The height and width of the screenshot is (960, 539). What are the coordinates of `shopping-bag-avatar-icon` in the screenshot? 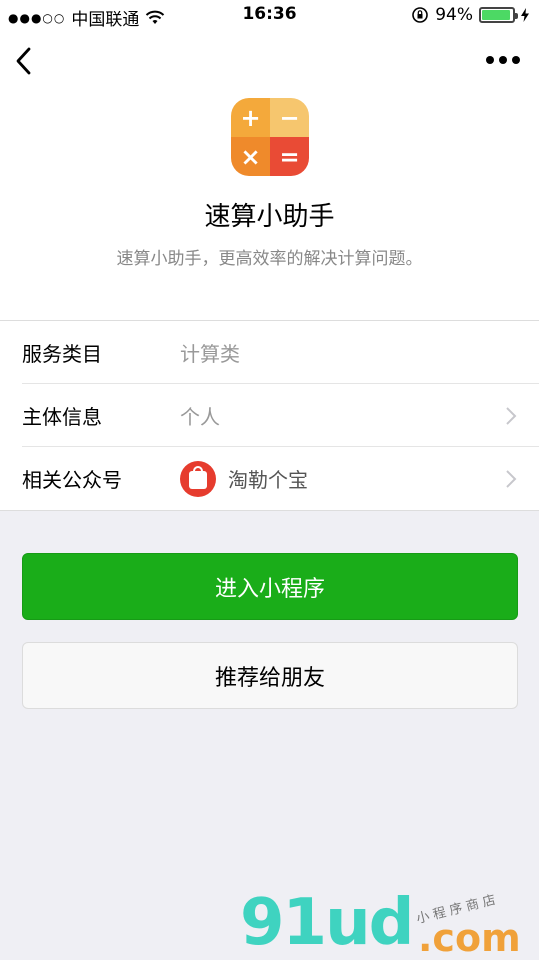 It's located at (198, 478).